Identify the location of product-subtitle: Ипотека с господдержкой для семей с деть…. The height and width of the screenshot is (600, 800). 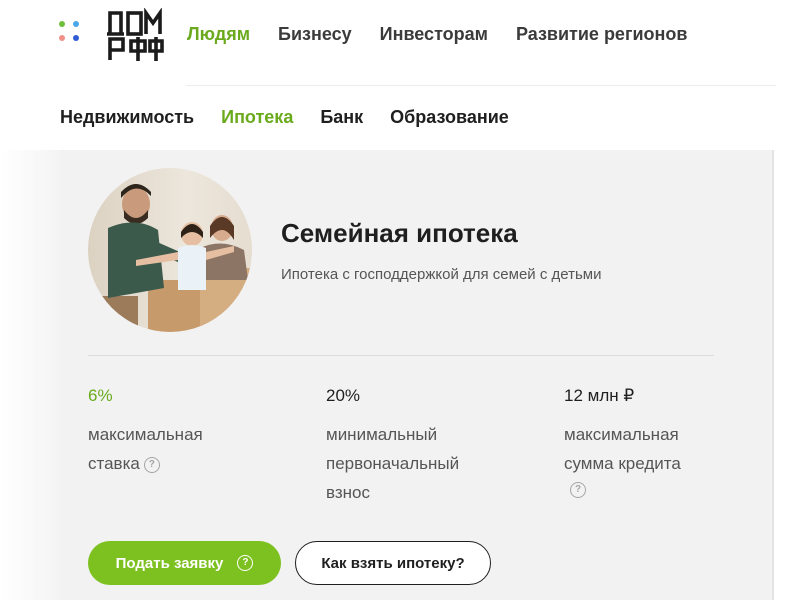
(441, 274).